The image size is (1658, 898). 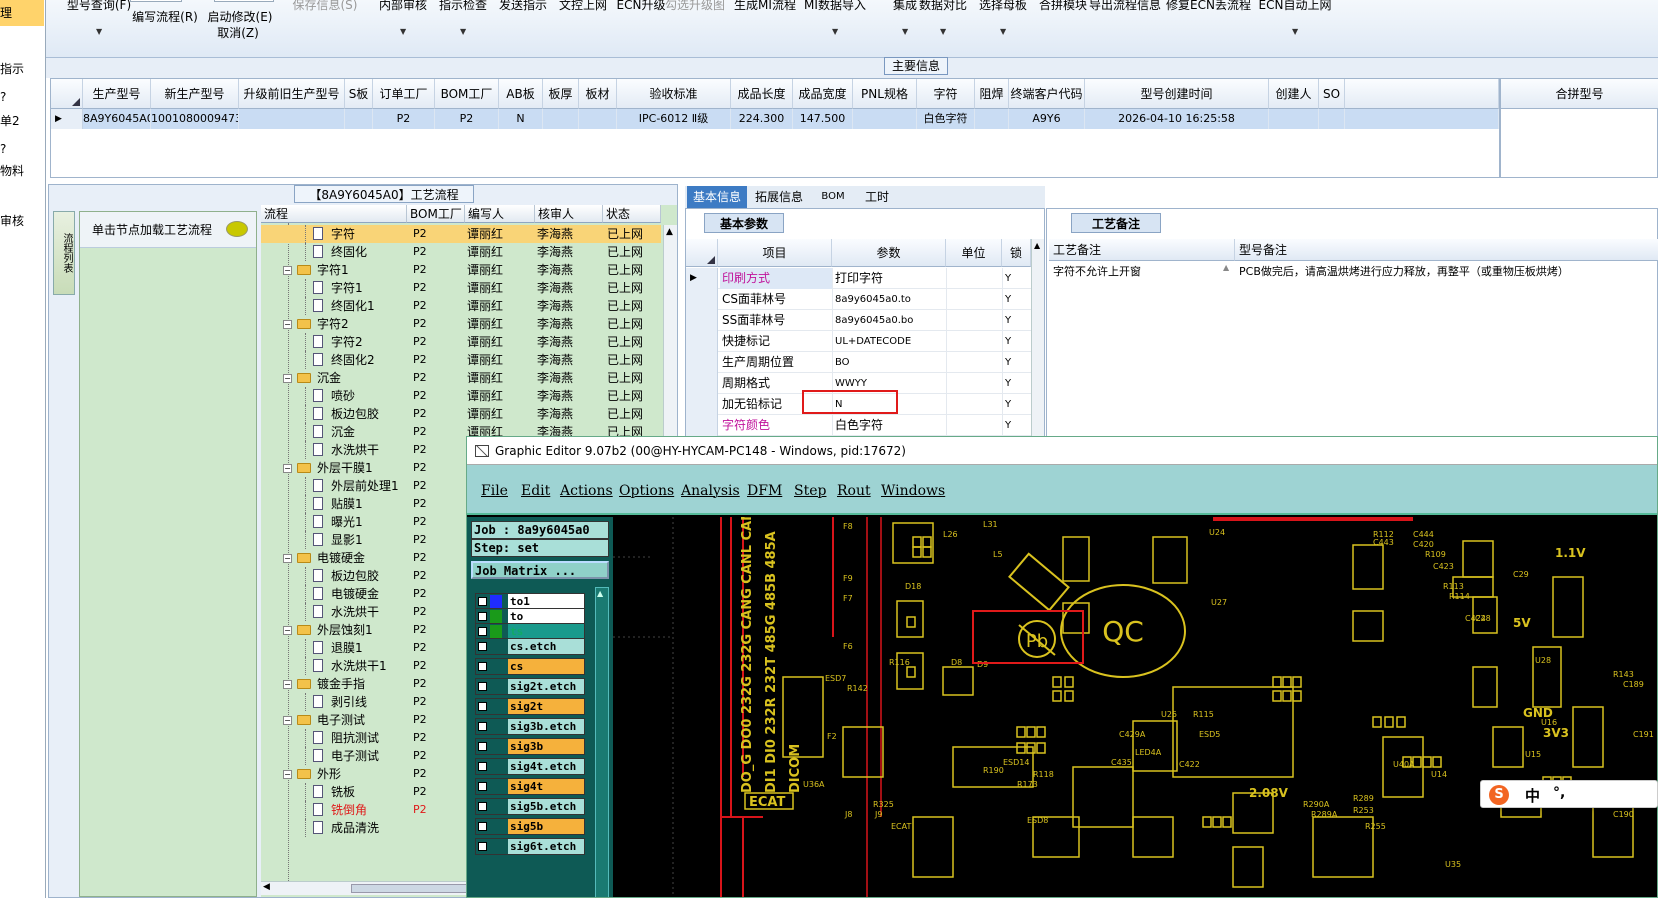 I want to click on editor-menu-item: File, so click(x=494, y=491).